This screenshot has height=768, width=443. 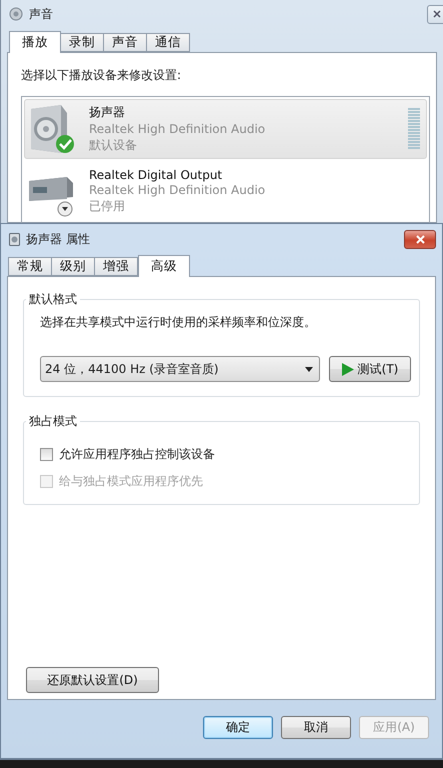 I want to click on device-name: Realtek Digital Output, so click(x=156, y=175).